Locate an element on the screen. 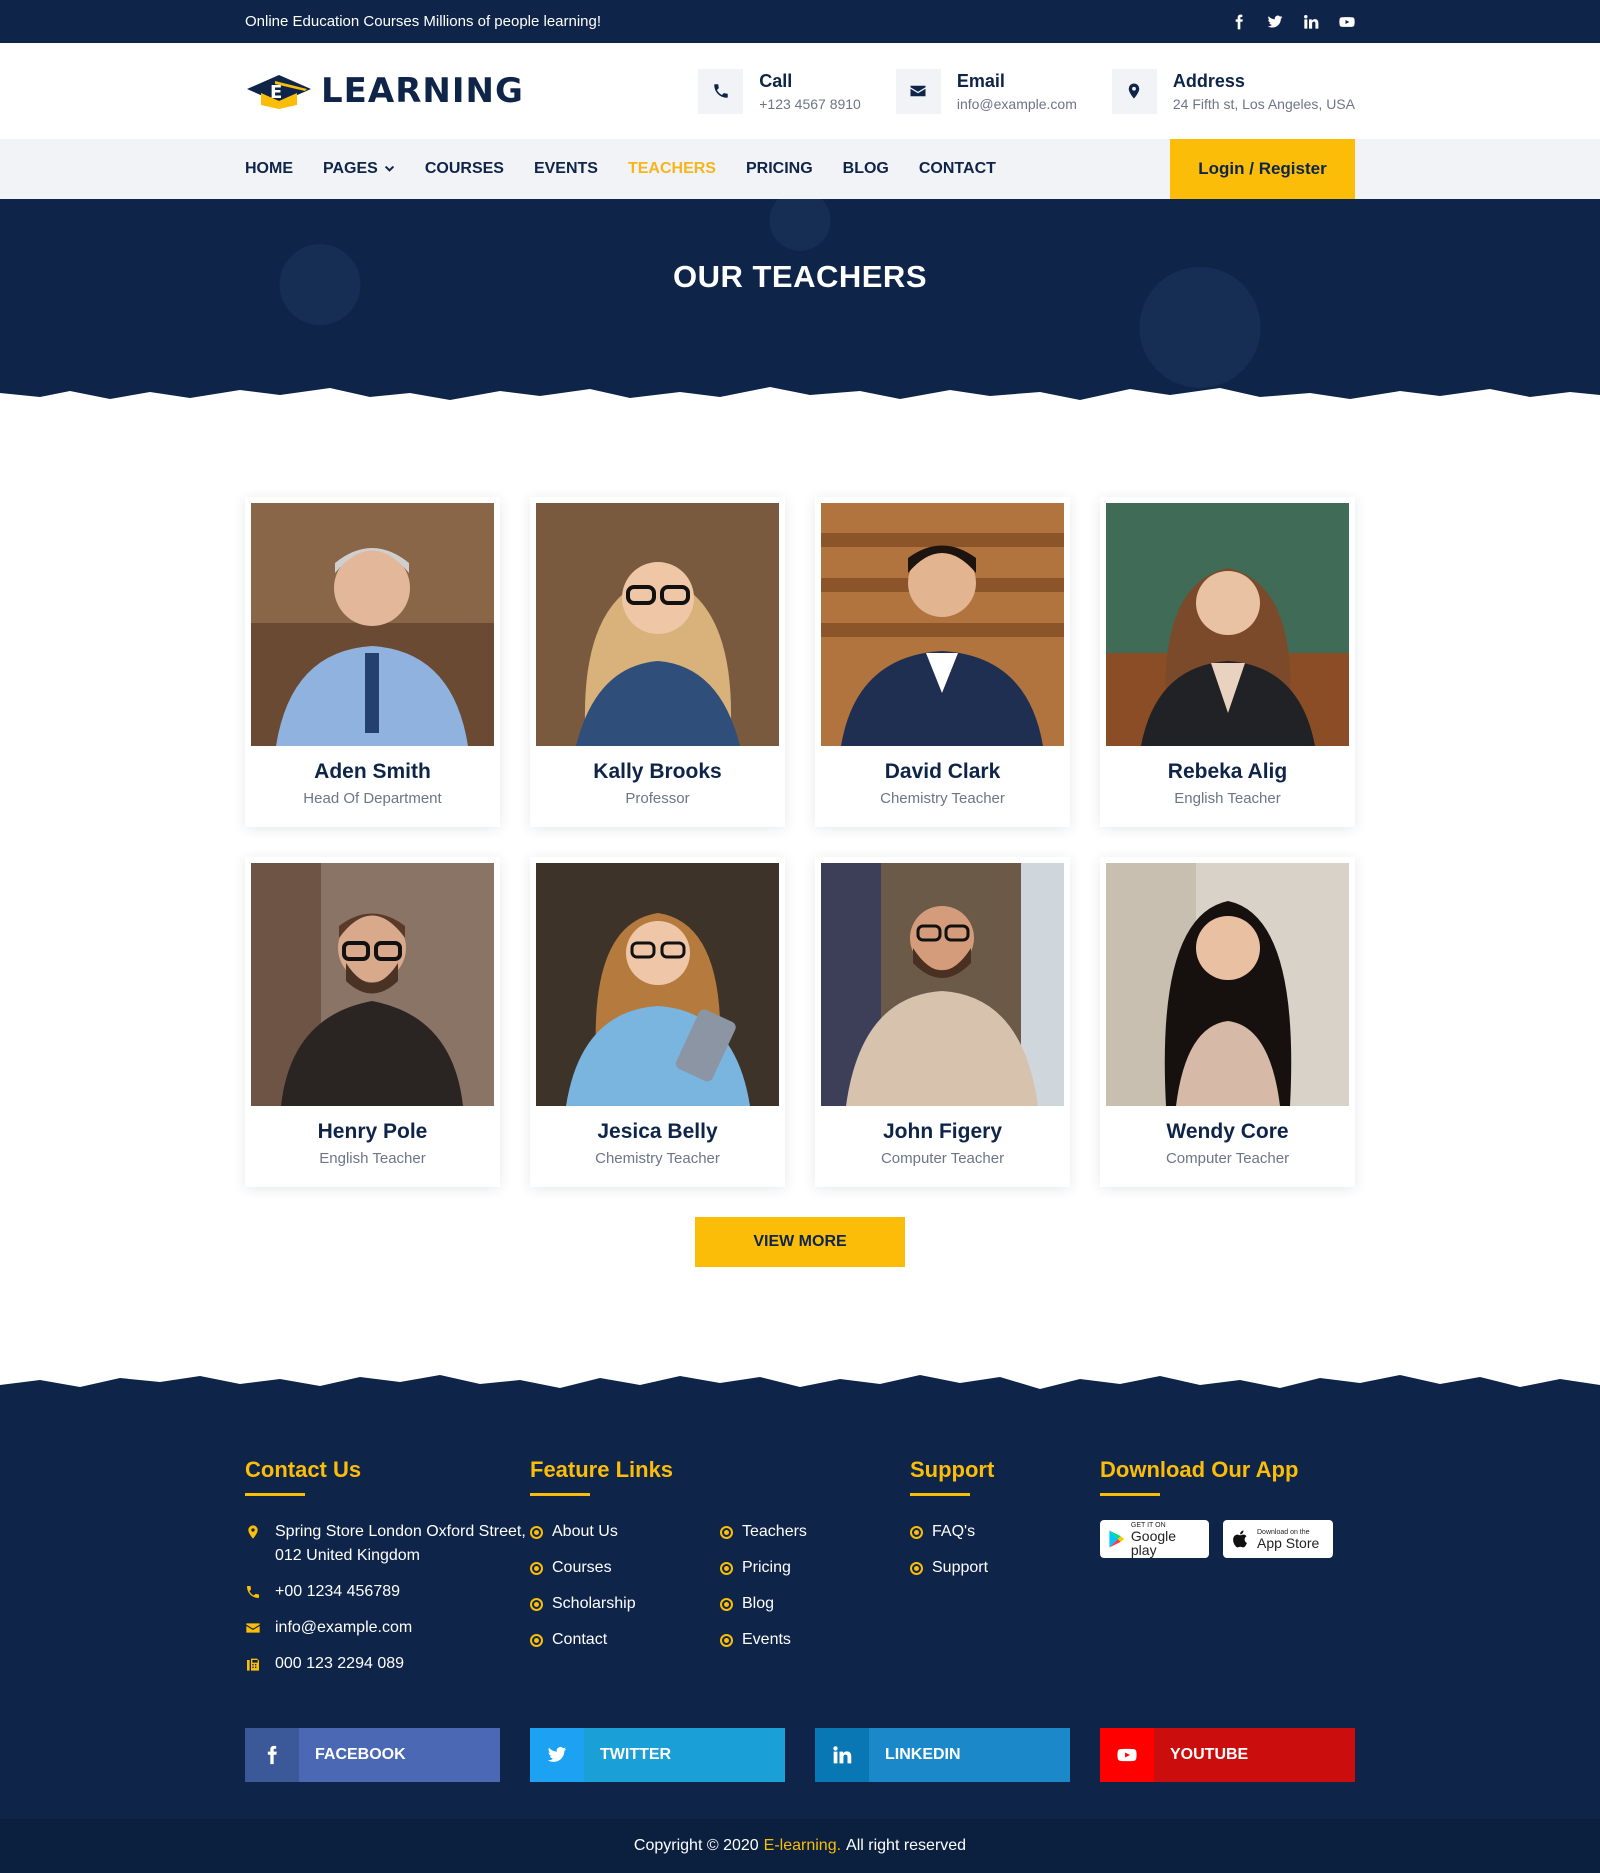  envelope-icon is located at coordinates (918, 91).